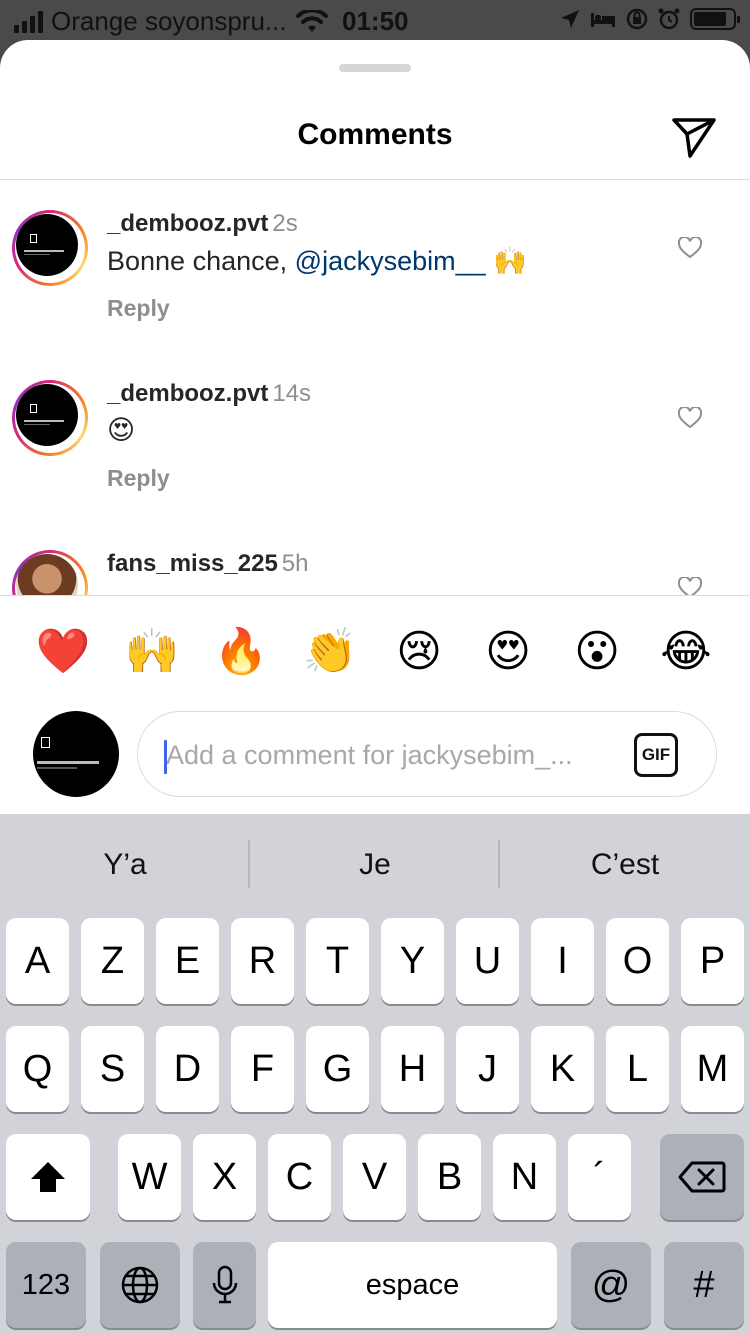 Image resolution: width=750 pixels, height=1334 pixels. I want to click on key-p: P, so click(712, 961).